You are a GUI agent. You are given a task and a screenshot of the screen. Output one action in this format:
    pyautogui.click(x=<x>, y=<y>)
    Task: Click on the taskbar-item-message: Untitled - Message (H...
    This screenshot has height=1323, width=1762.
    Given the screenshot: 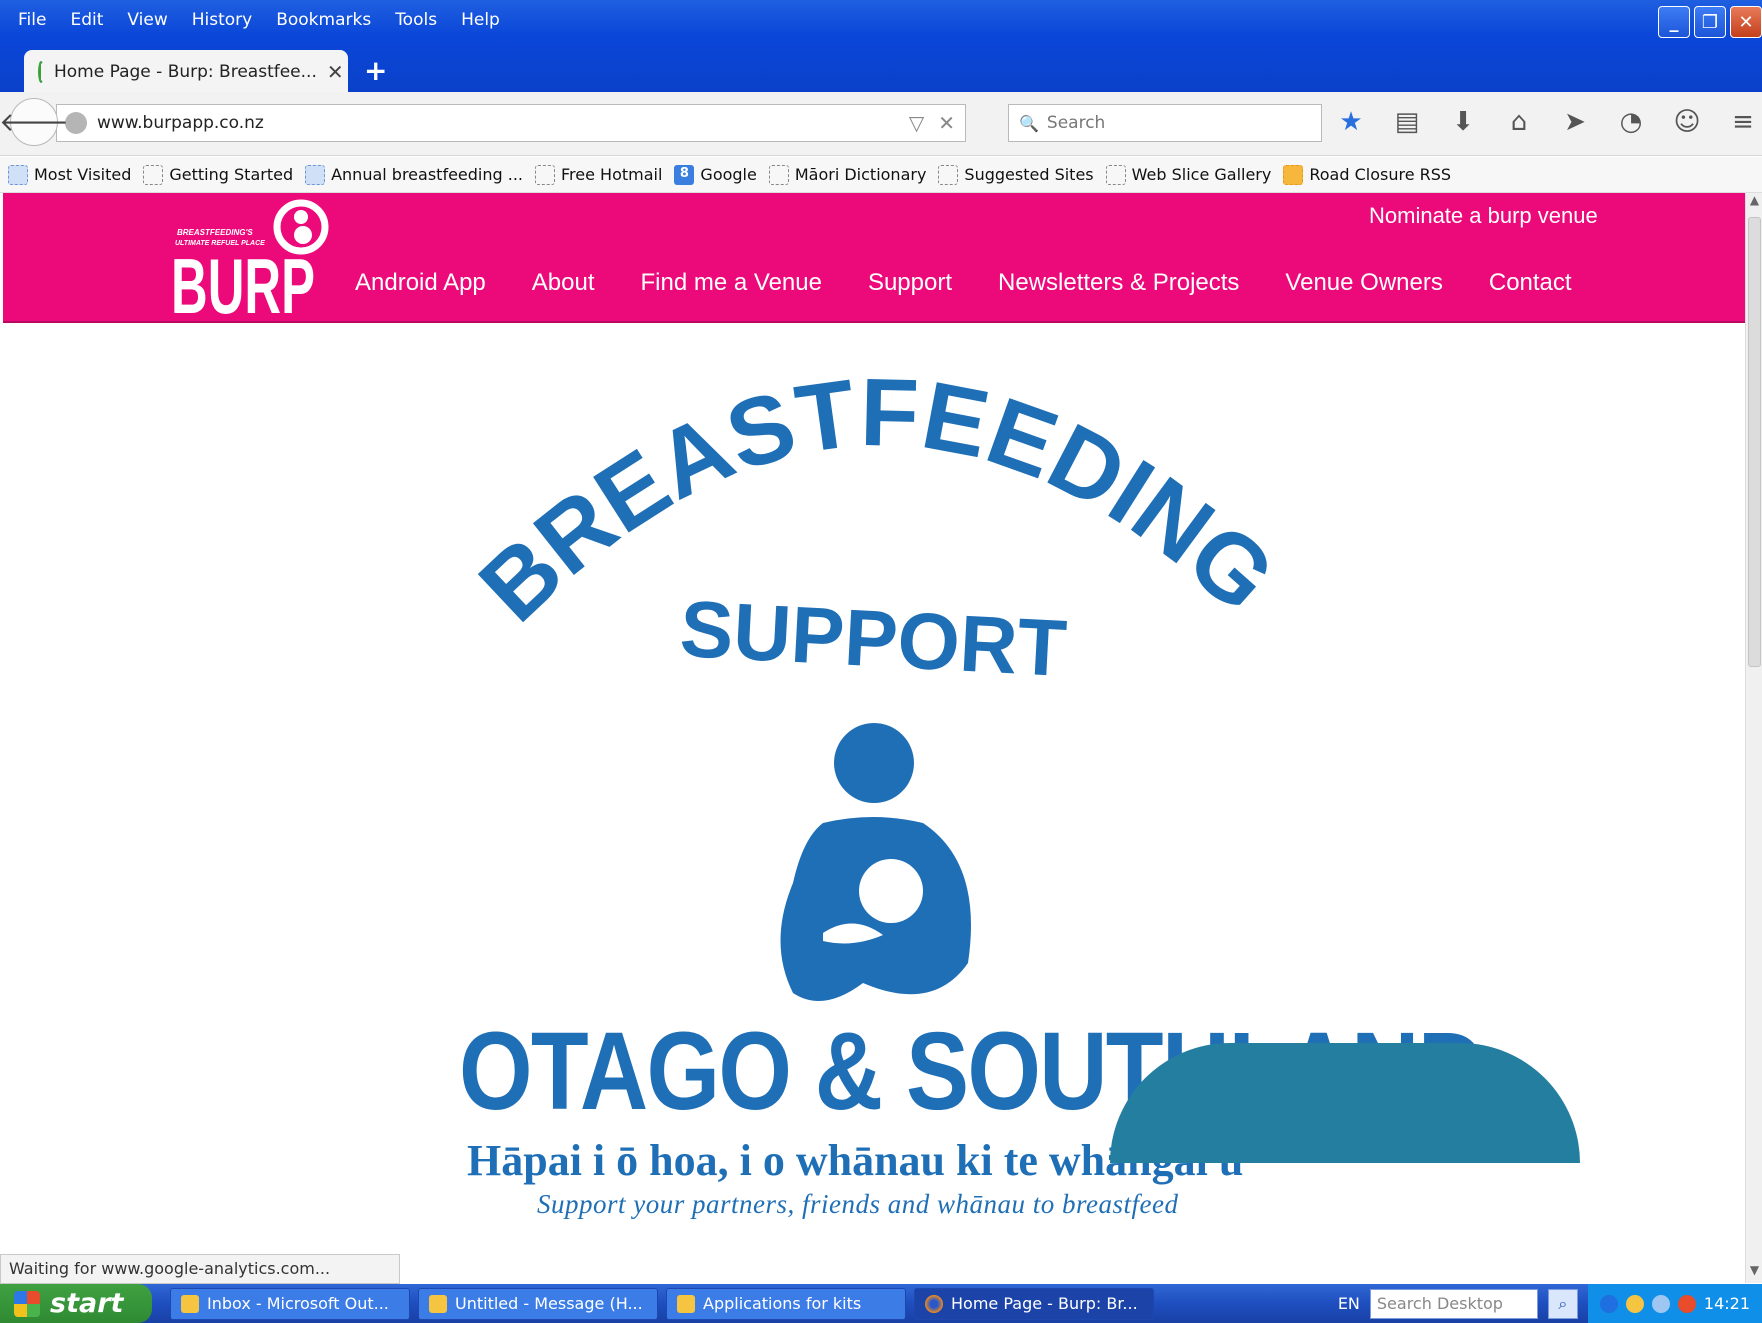 What is the action you would take?
    pyautogui.click(x=538, y=1303)
    